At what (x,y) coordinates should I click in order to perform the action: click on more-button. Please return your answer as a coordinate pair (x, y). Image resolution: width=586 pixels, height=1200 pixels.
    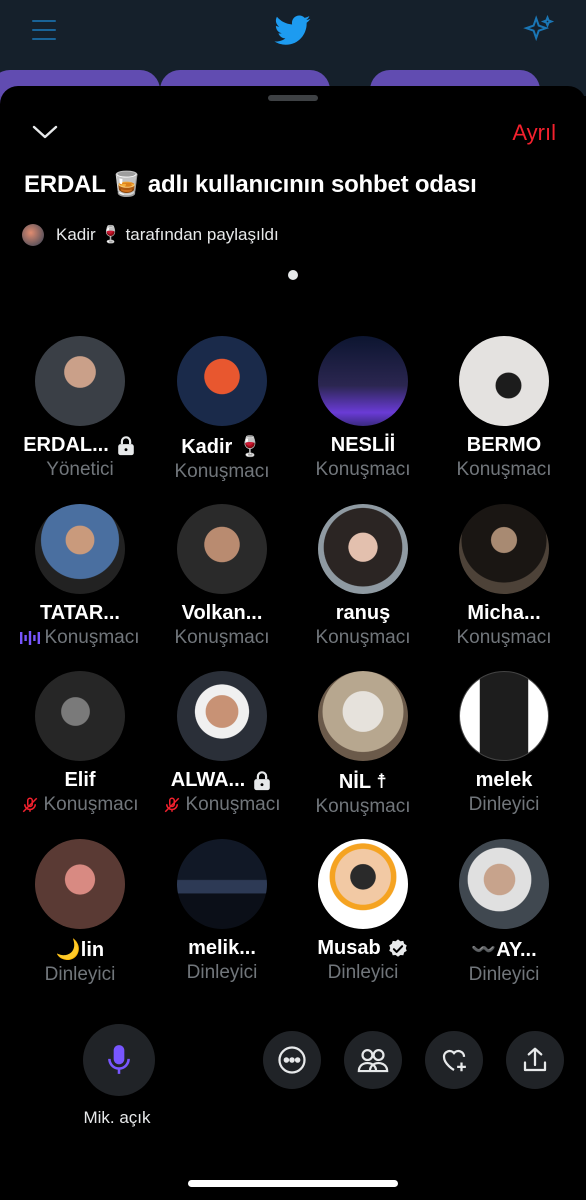
    Looking at the image, I should click on (292, 1060).